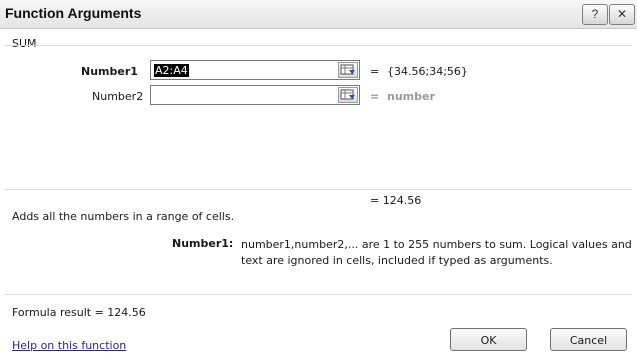 This screenshot has height=360, width=637. What do you see at coordinates (427, 71) in the screenshot?
I see `number1-preview: {34.56;34;56}` at bounding box center [427, 71].